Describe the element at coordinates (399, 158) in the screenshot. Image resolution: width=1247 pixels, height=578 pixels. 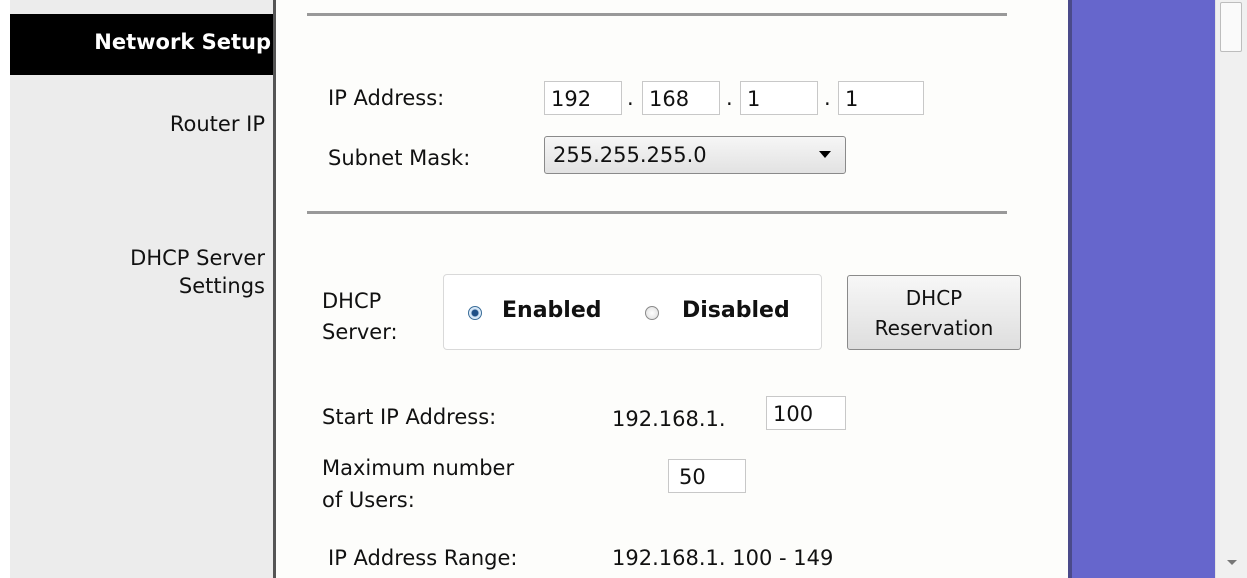
I see `subnet-mask-label: Subnet Mask:` at that location.